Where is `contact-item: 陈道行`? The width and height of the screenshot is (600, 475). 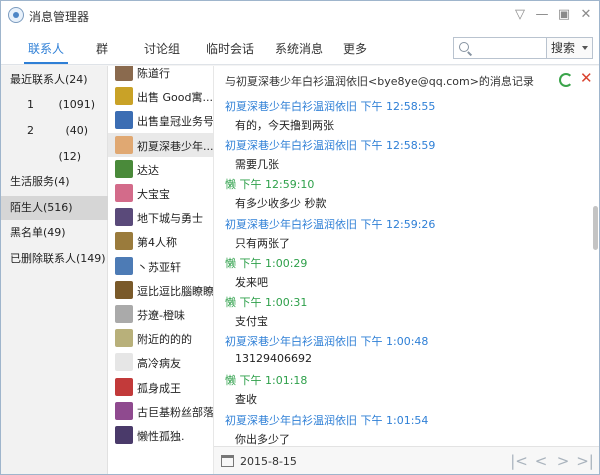 contact-item: 陈道行 is located at coordinates (160, 75).